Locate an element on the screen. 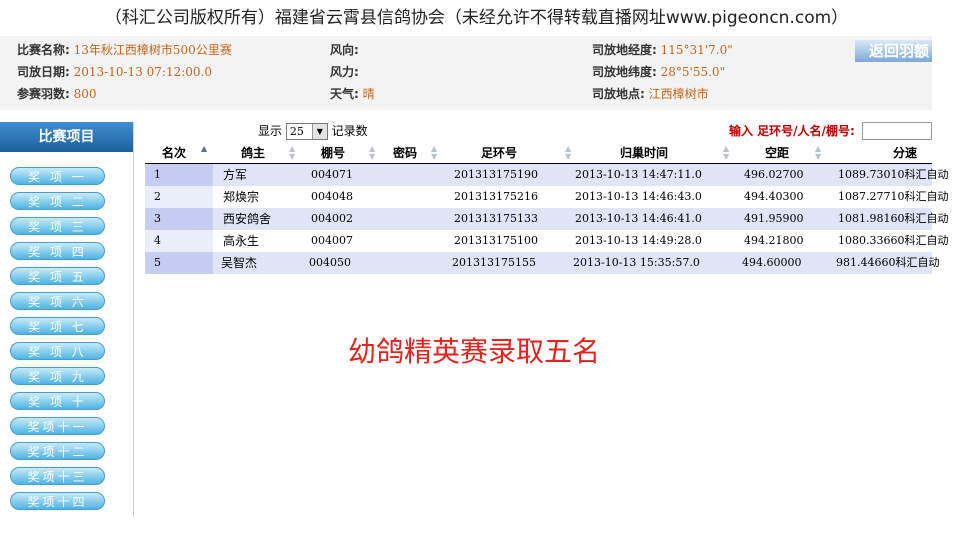 This screenshot has height=533, width=953. owner-cell: 郑焕宗 is located at coordinates (241, 197).